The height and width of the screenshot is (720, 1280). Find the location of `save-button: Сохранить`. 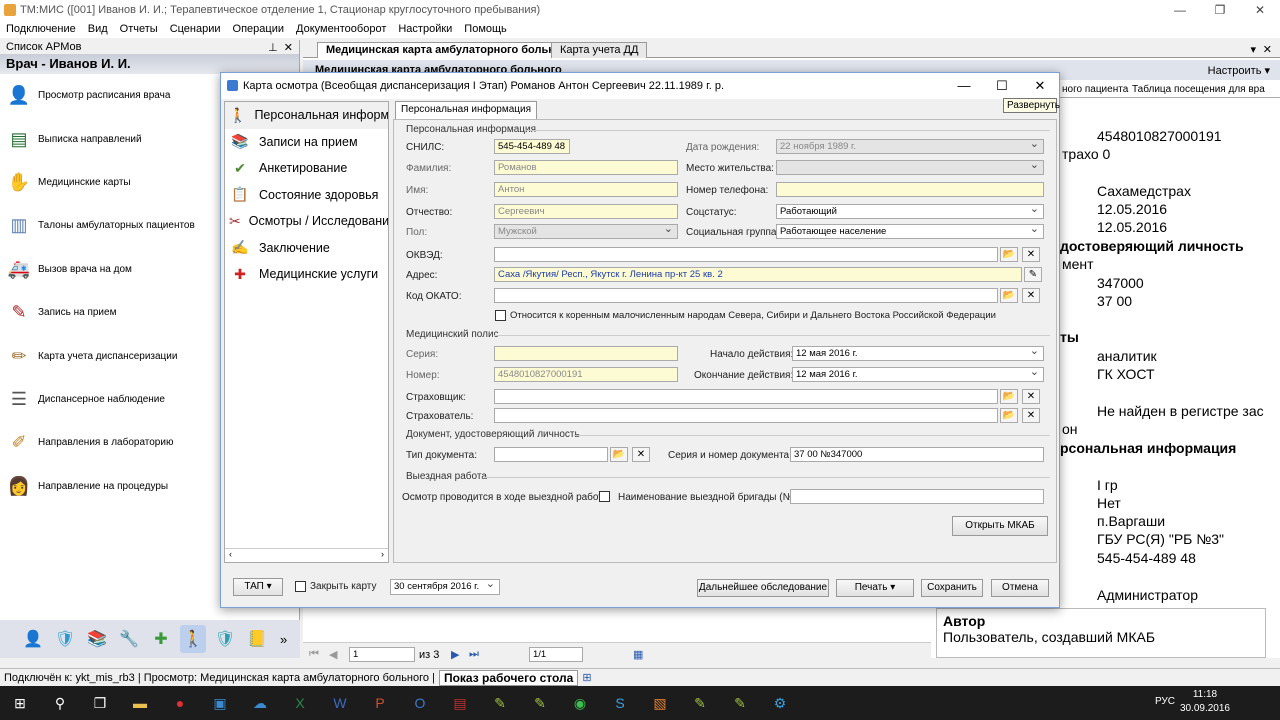

save-button: Сохранить is located at coordinates (952, 588).